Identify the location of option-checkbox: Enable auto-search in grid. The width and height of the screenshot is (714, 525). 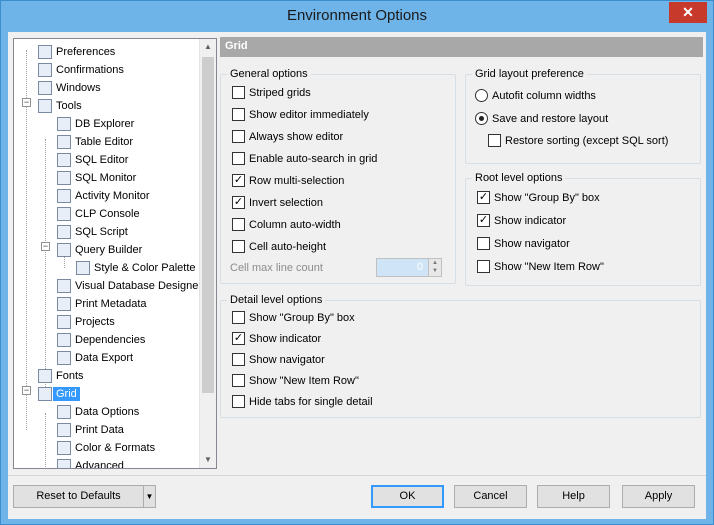
(304, 158).